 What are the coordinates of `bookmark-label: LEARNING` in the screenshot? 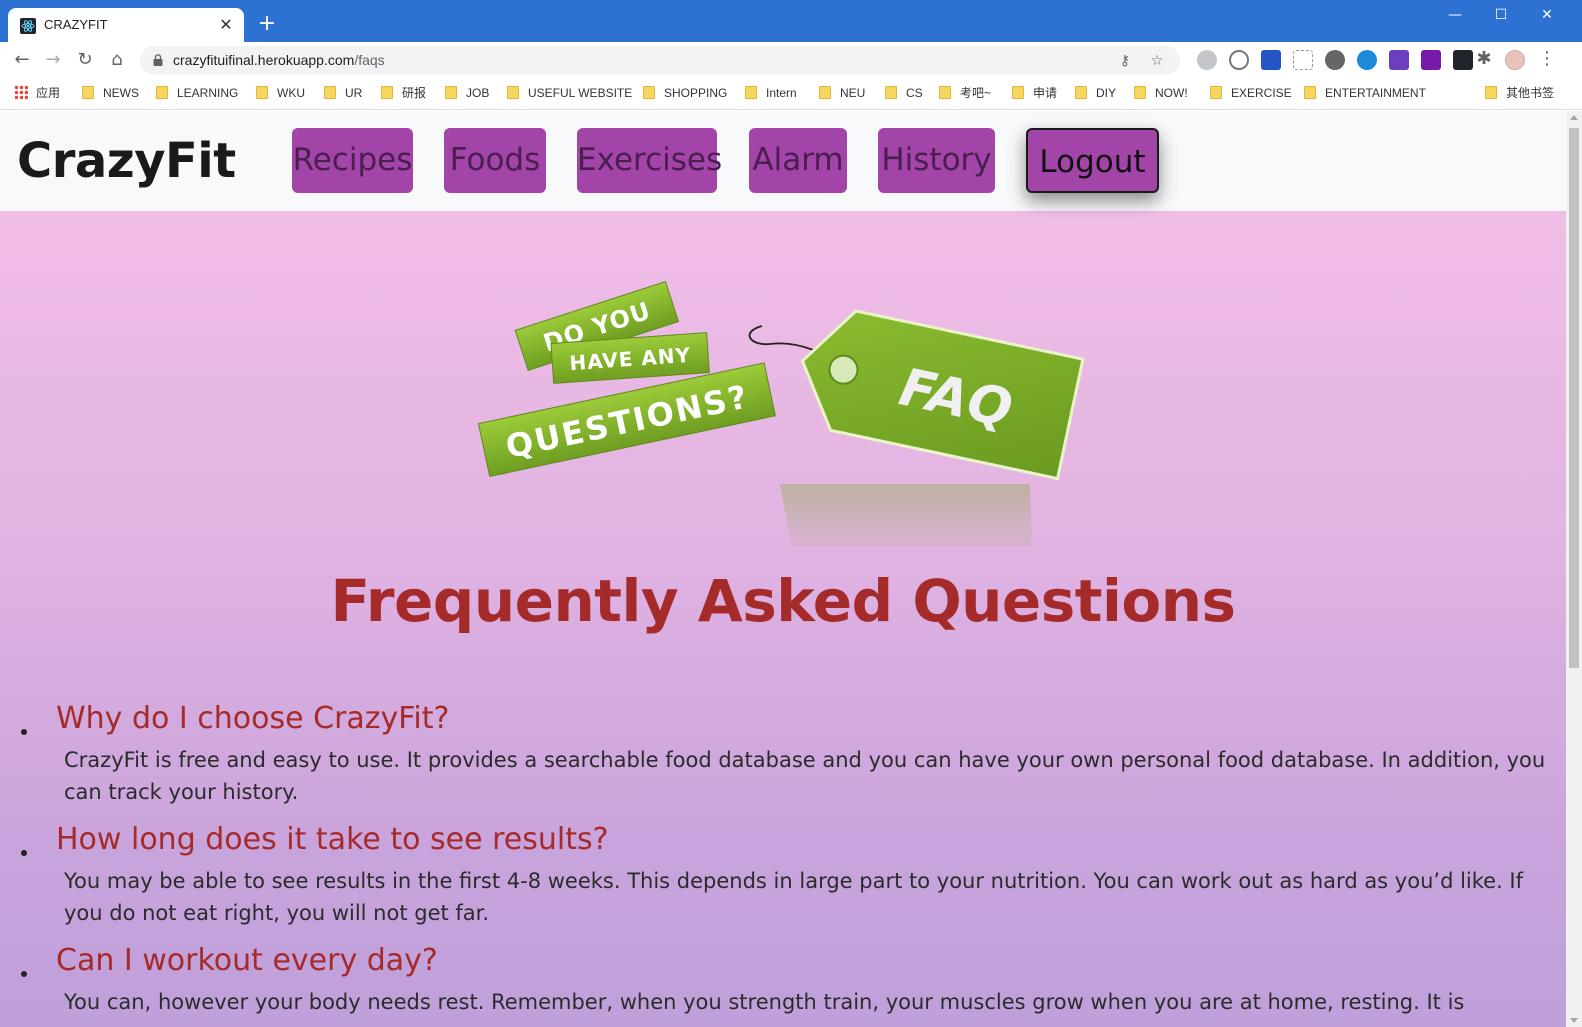 It's located at (208, 93).